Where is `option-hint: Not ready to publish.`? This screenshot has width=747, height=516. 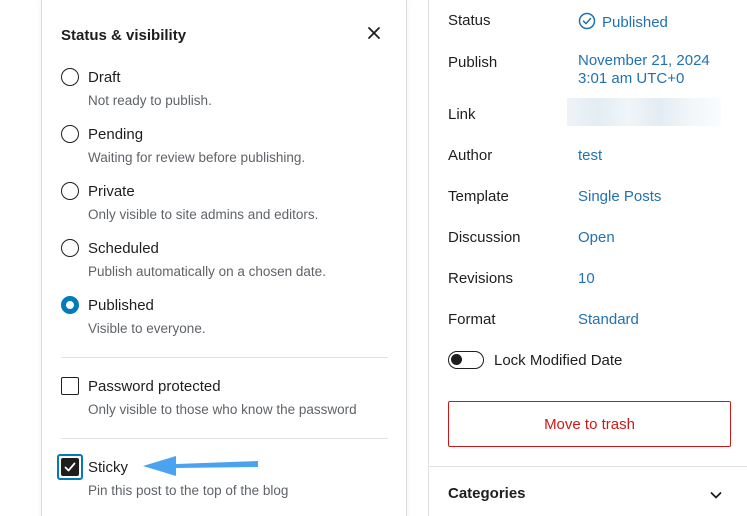 option-hint: Not ready to publish. is located at coordinates (150, 100).